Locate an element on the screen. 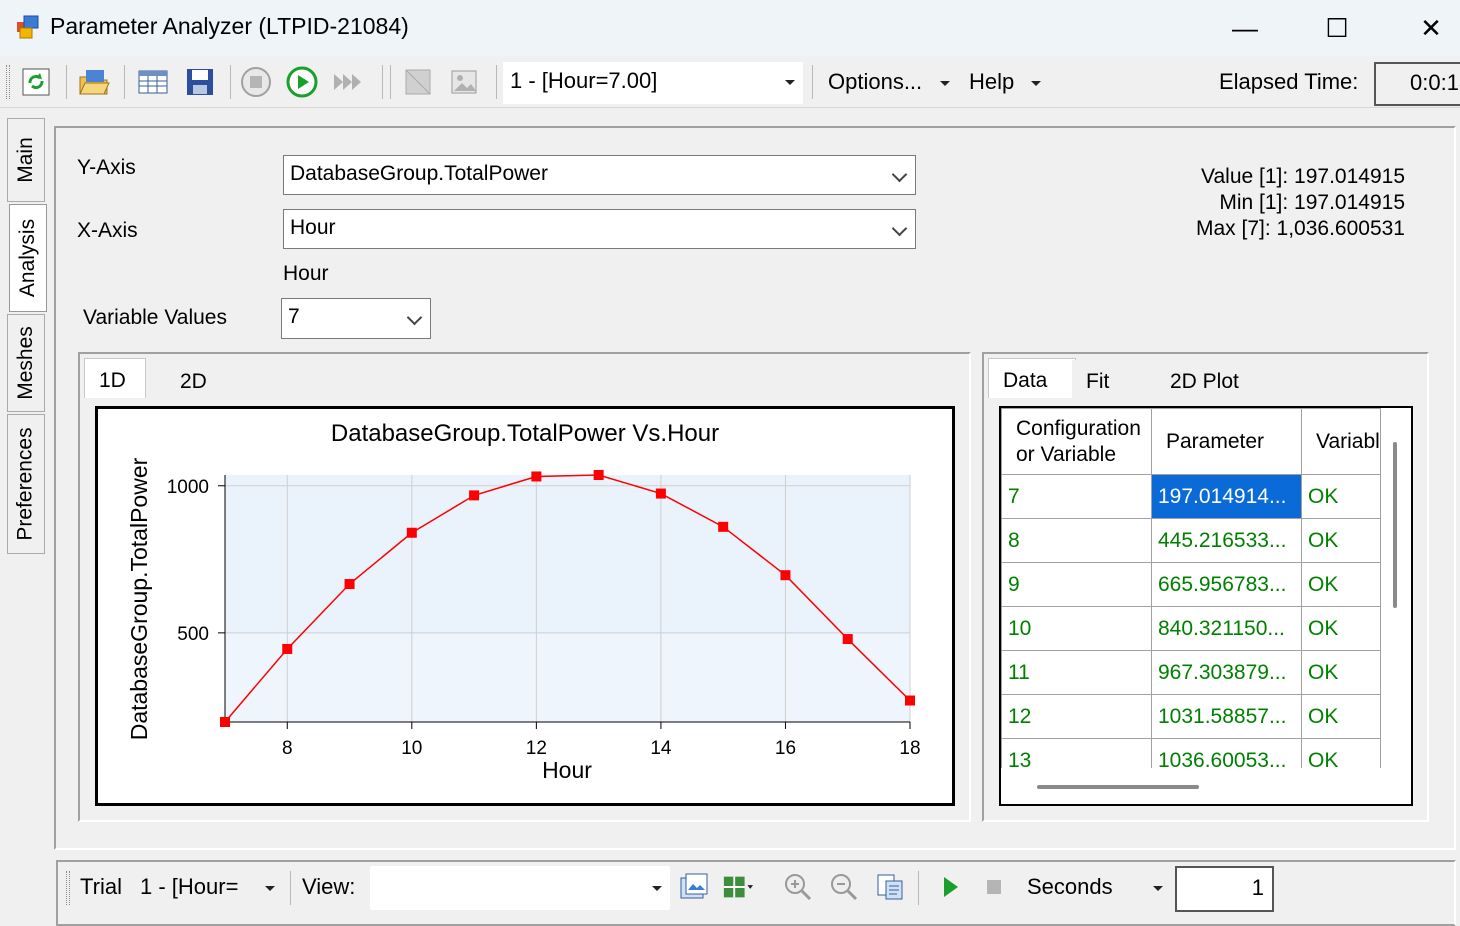  y-tick-label: 1000 is located at coordinates (188, 487).